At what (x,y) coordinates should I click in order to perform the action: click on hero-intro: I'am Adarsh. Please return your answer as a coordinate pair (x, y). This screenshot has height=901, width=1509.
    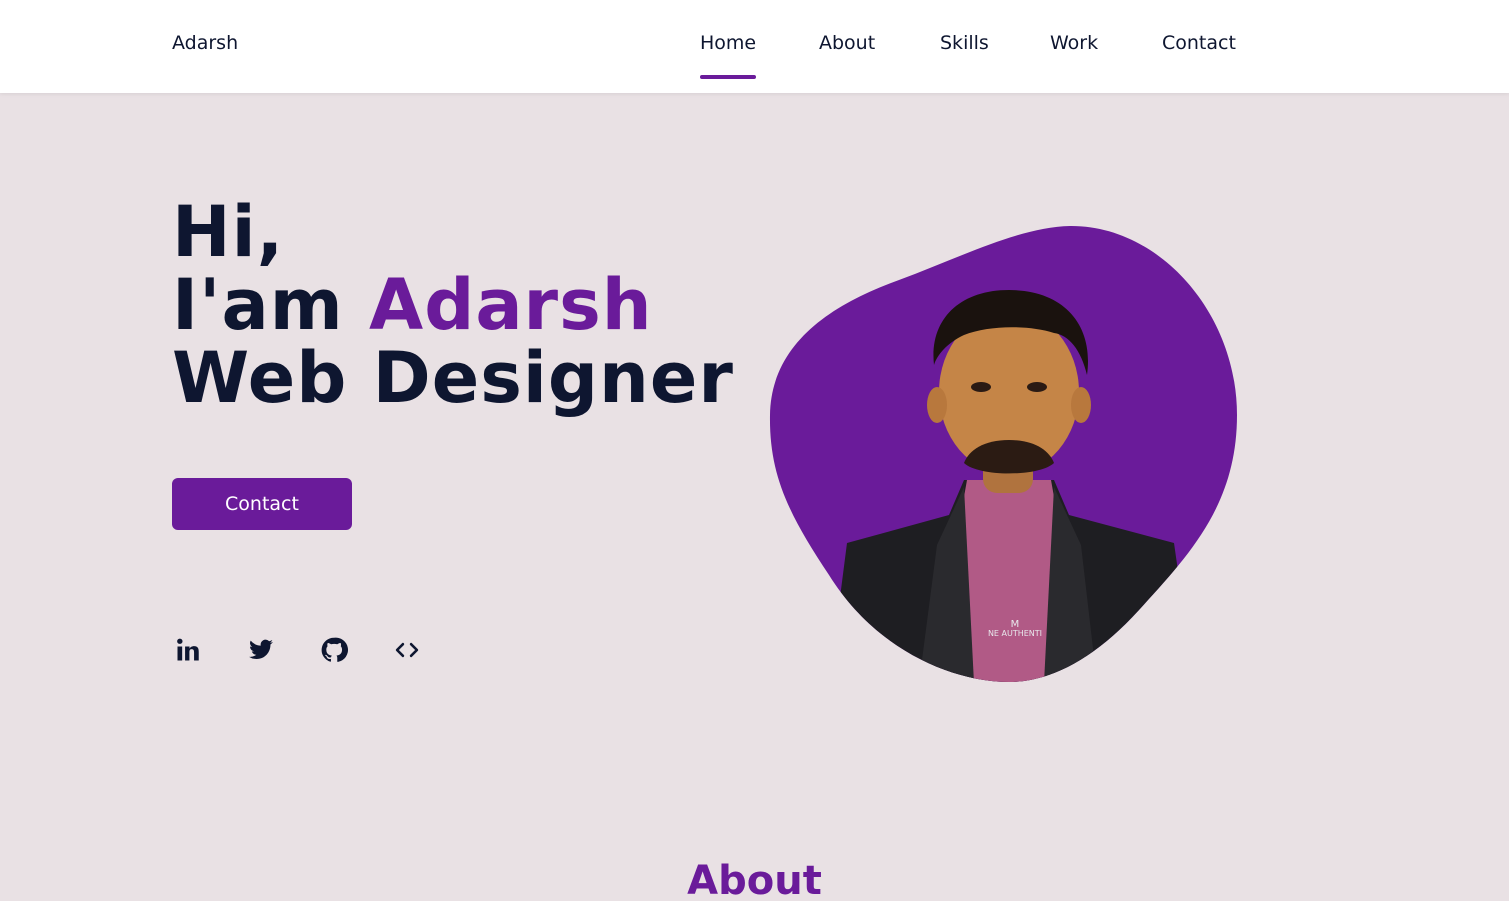
    Looking at the image, I should click on (453, 305).